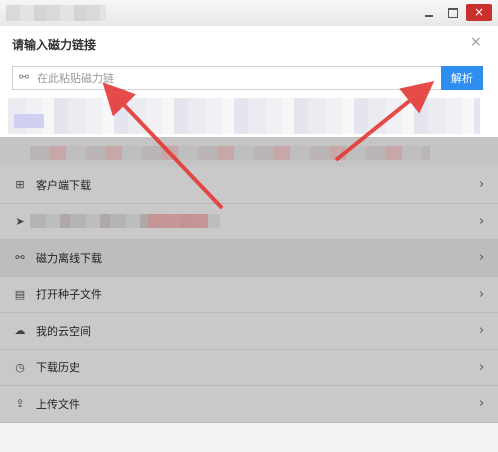  What do you see at coordinates (69, 295) in the screenshot?
I see `menu-item-label: 打开种子文件` at bounding box center [69, 295].